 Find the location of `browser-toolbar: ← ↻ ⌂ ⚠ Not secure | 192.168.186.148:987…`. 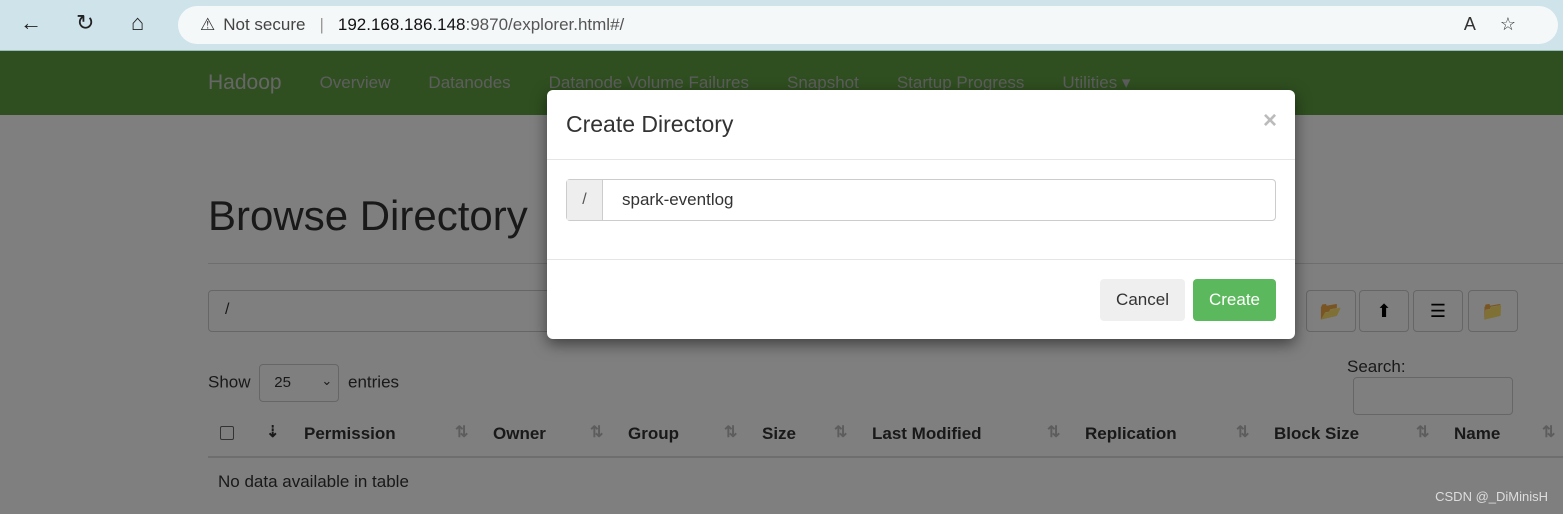

browser-toolbar: ← ↻ ⌂ ⚠ Not secure | 192.168.186.148:987… is located at coordinates (781, 25).